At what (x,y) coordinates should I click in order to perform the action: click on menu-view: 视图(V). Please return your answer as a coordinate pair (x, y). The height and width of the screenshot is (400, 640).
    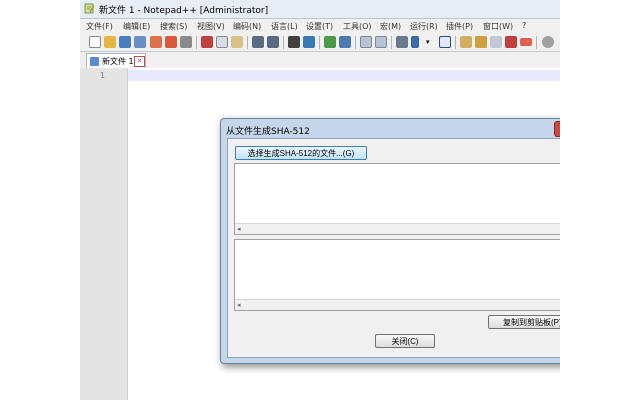
    Looking at the image, I should click on (211, 26).